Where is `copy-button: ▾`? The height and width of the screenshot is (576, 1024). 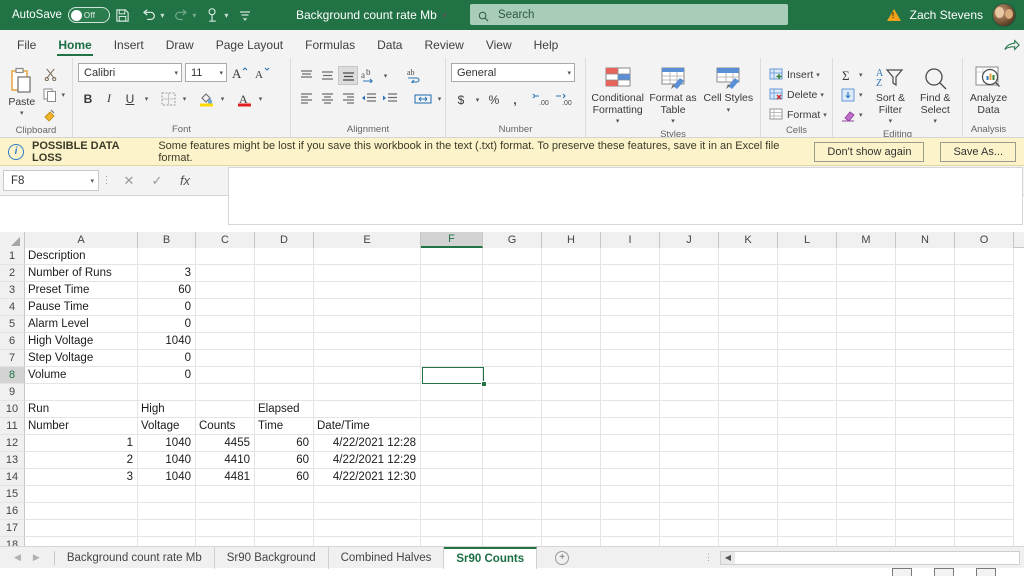
copy-button: ▾ is located at coordinates (53, 94).